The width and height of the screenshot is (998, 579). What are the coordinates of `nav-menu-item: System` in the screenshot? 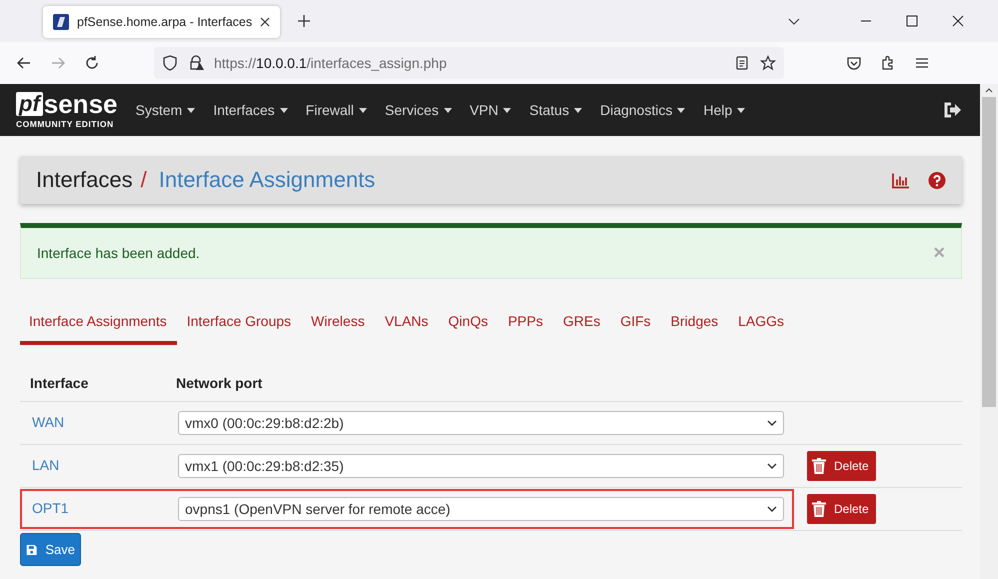 It's located at (166, 110).